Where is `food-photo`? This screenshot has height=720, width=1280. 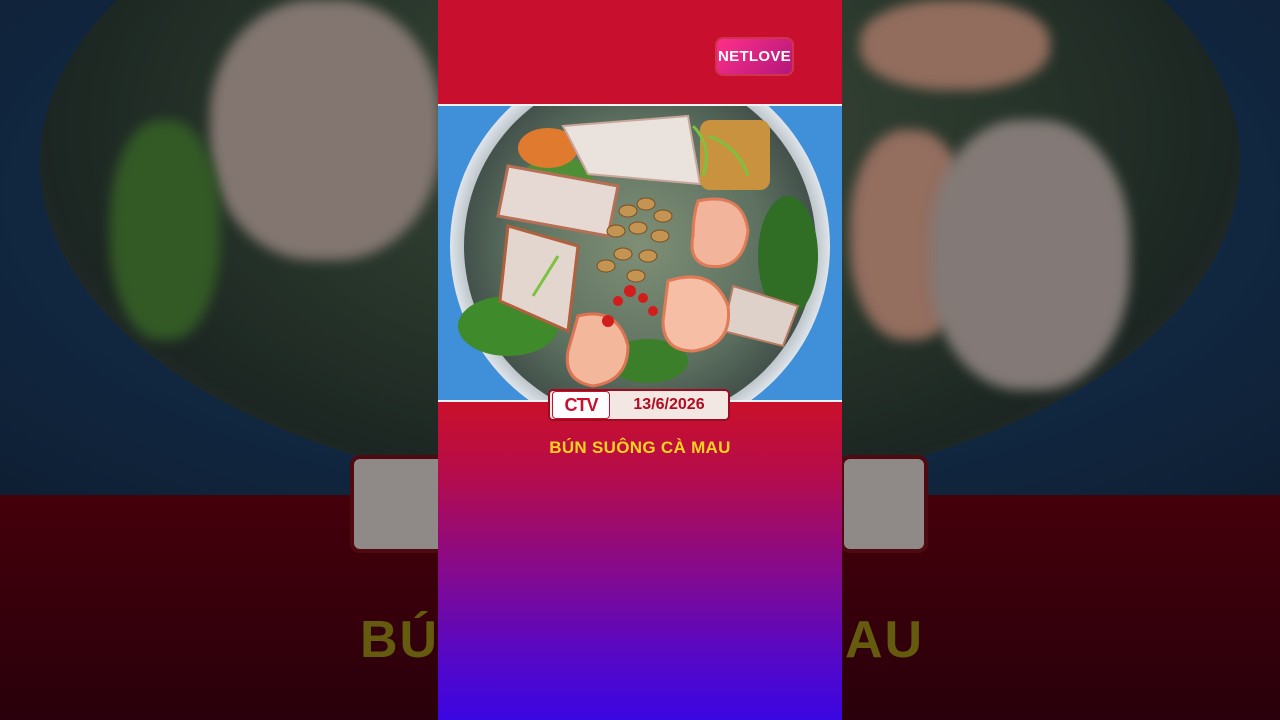
food-photo is located at coordinates (640, 253).